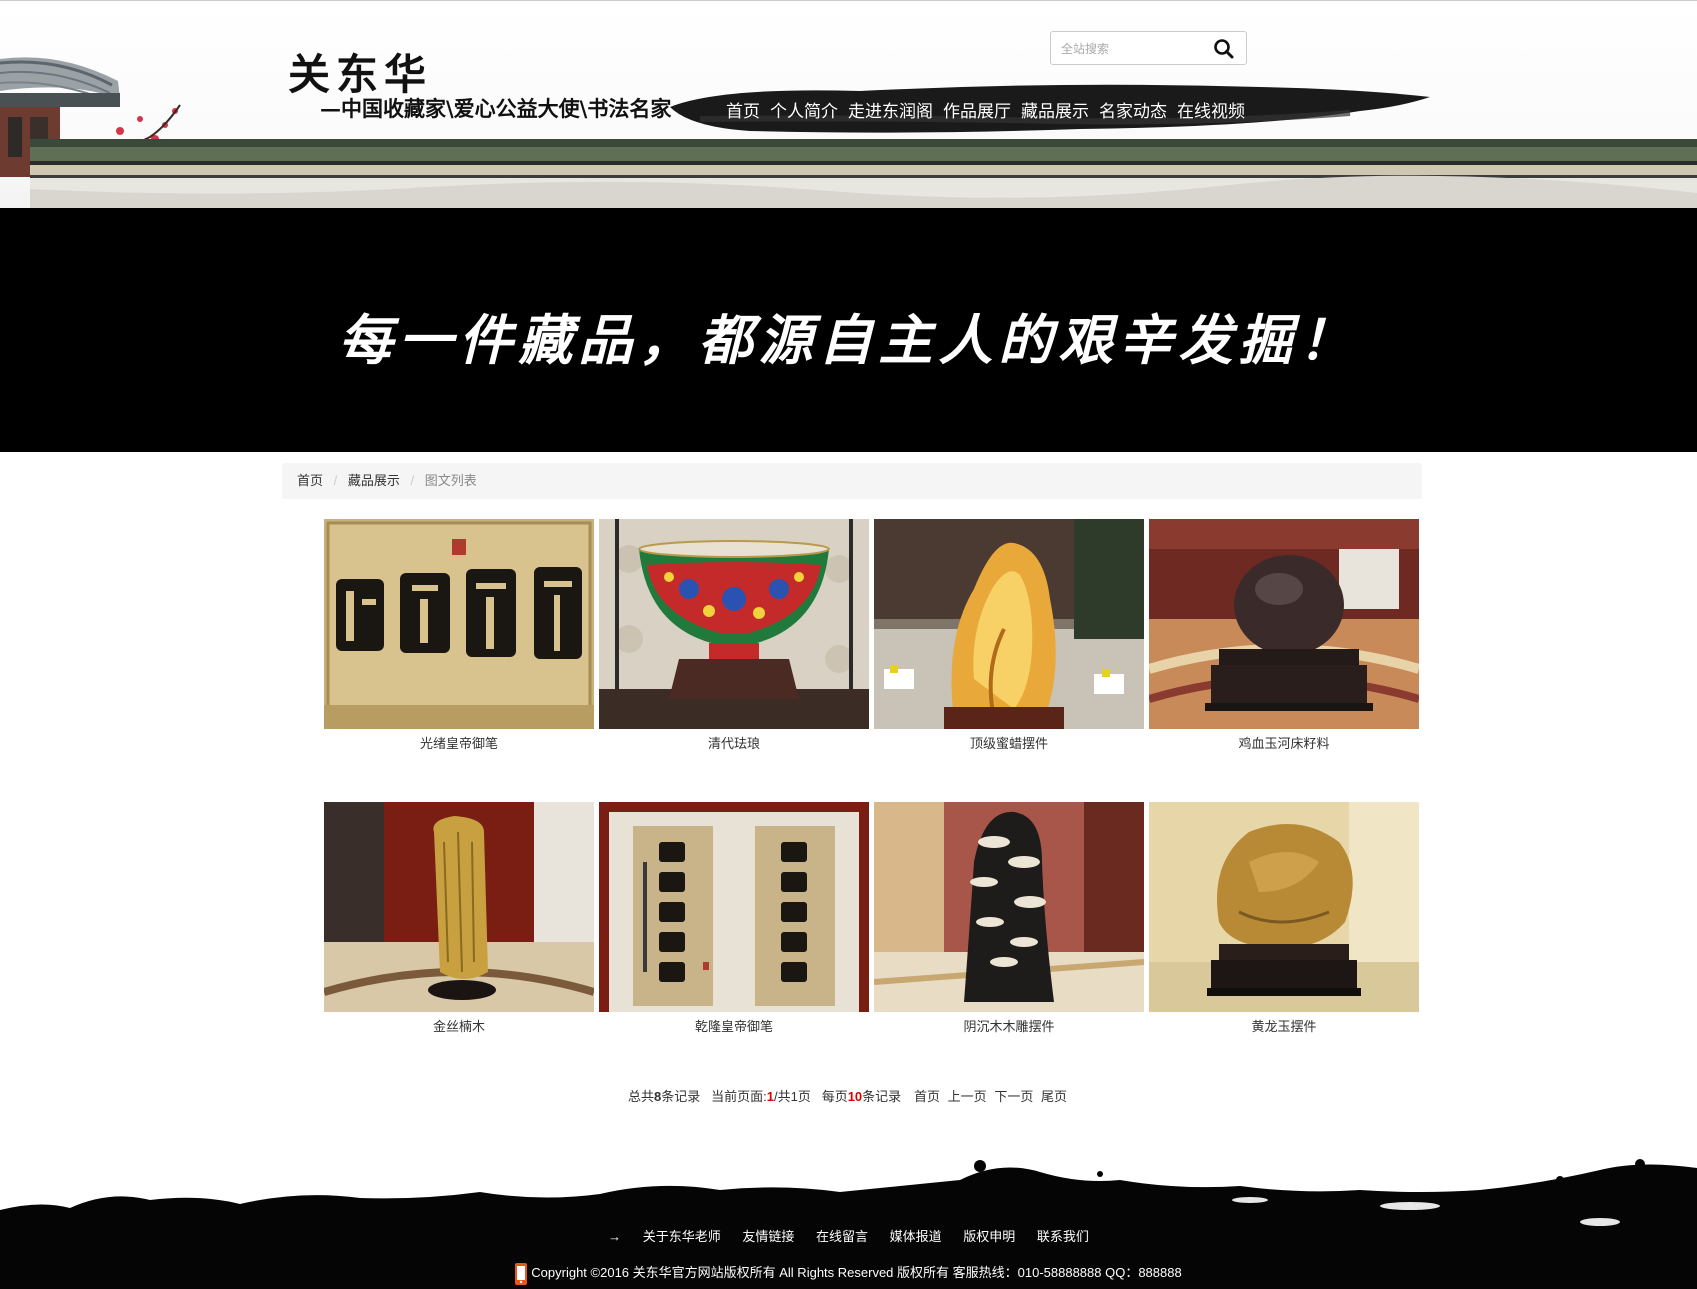 The height and width of the screenshot is (1289, 1697). Describe the element at coordinates (1284, 1025) in the screenshot. I see `item-title: 黄龙玉摆件` at that location.